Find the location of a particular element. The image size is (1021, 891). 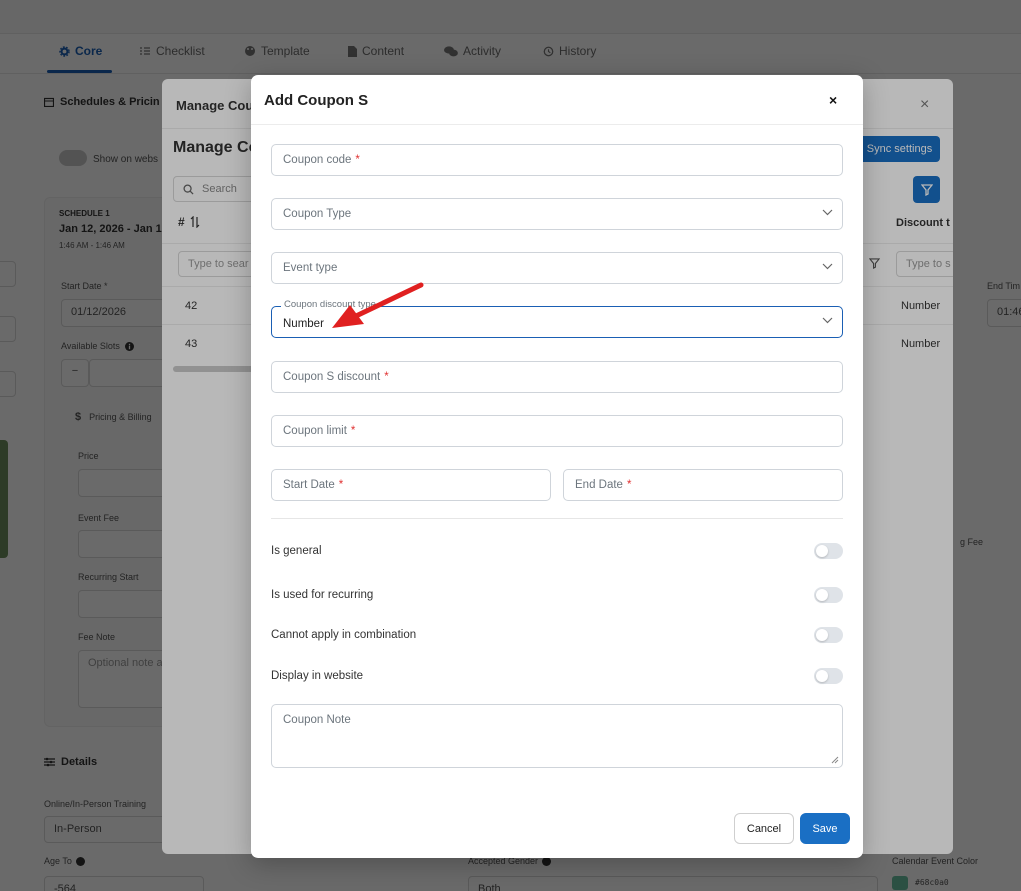

toggle-row-combination: Cannot apply in combination is located at coordinates (557, 635).